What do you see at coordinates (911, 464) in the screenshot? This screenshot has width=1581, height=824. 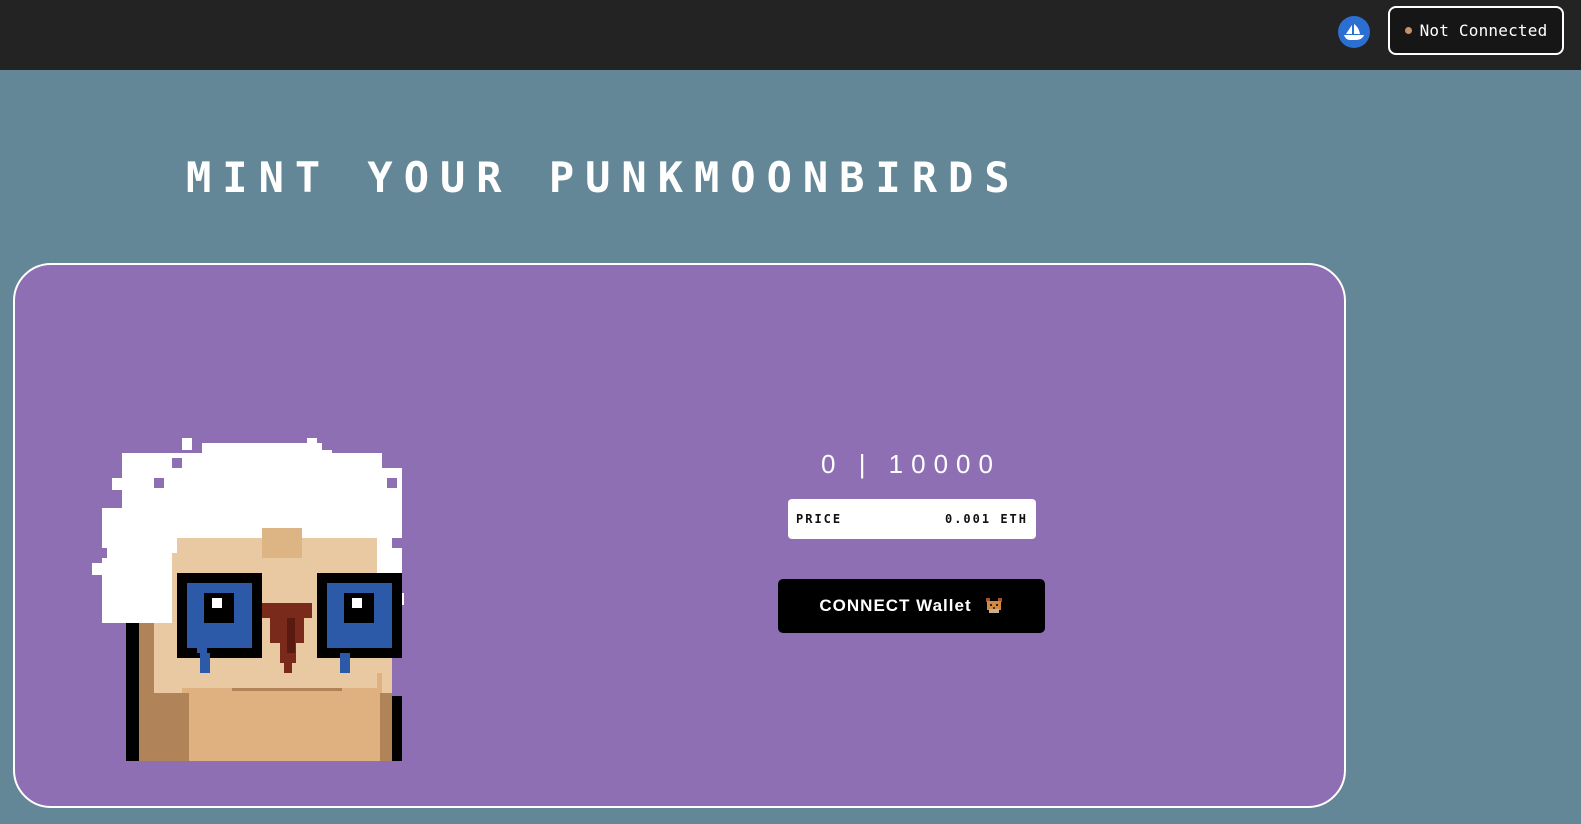 I see `mint-supply-counter: 0 | 10000` at bounding box center [911, 464].